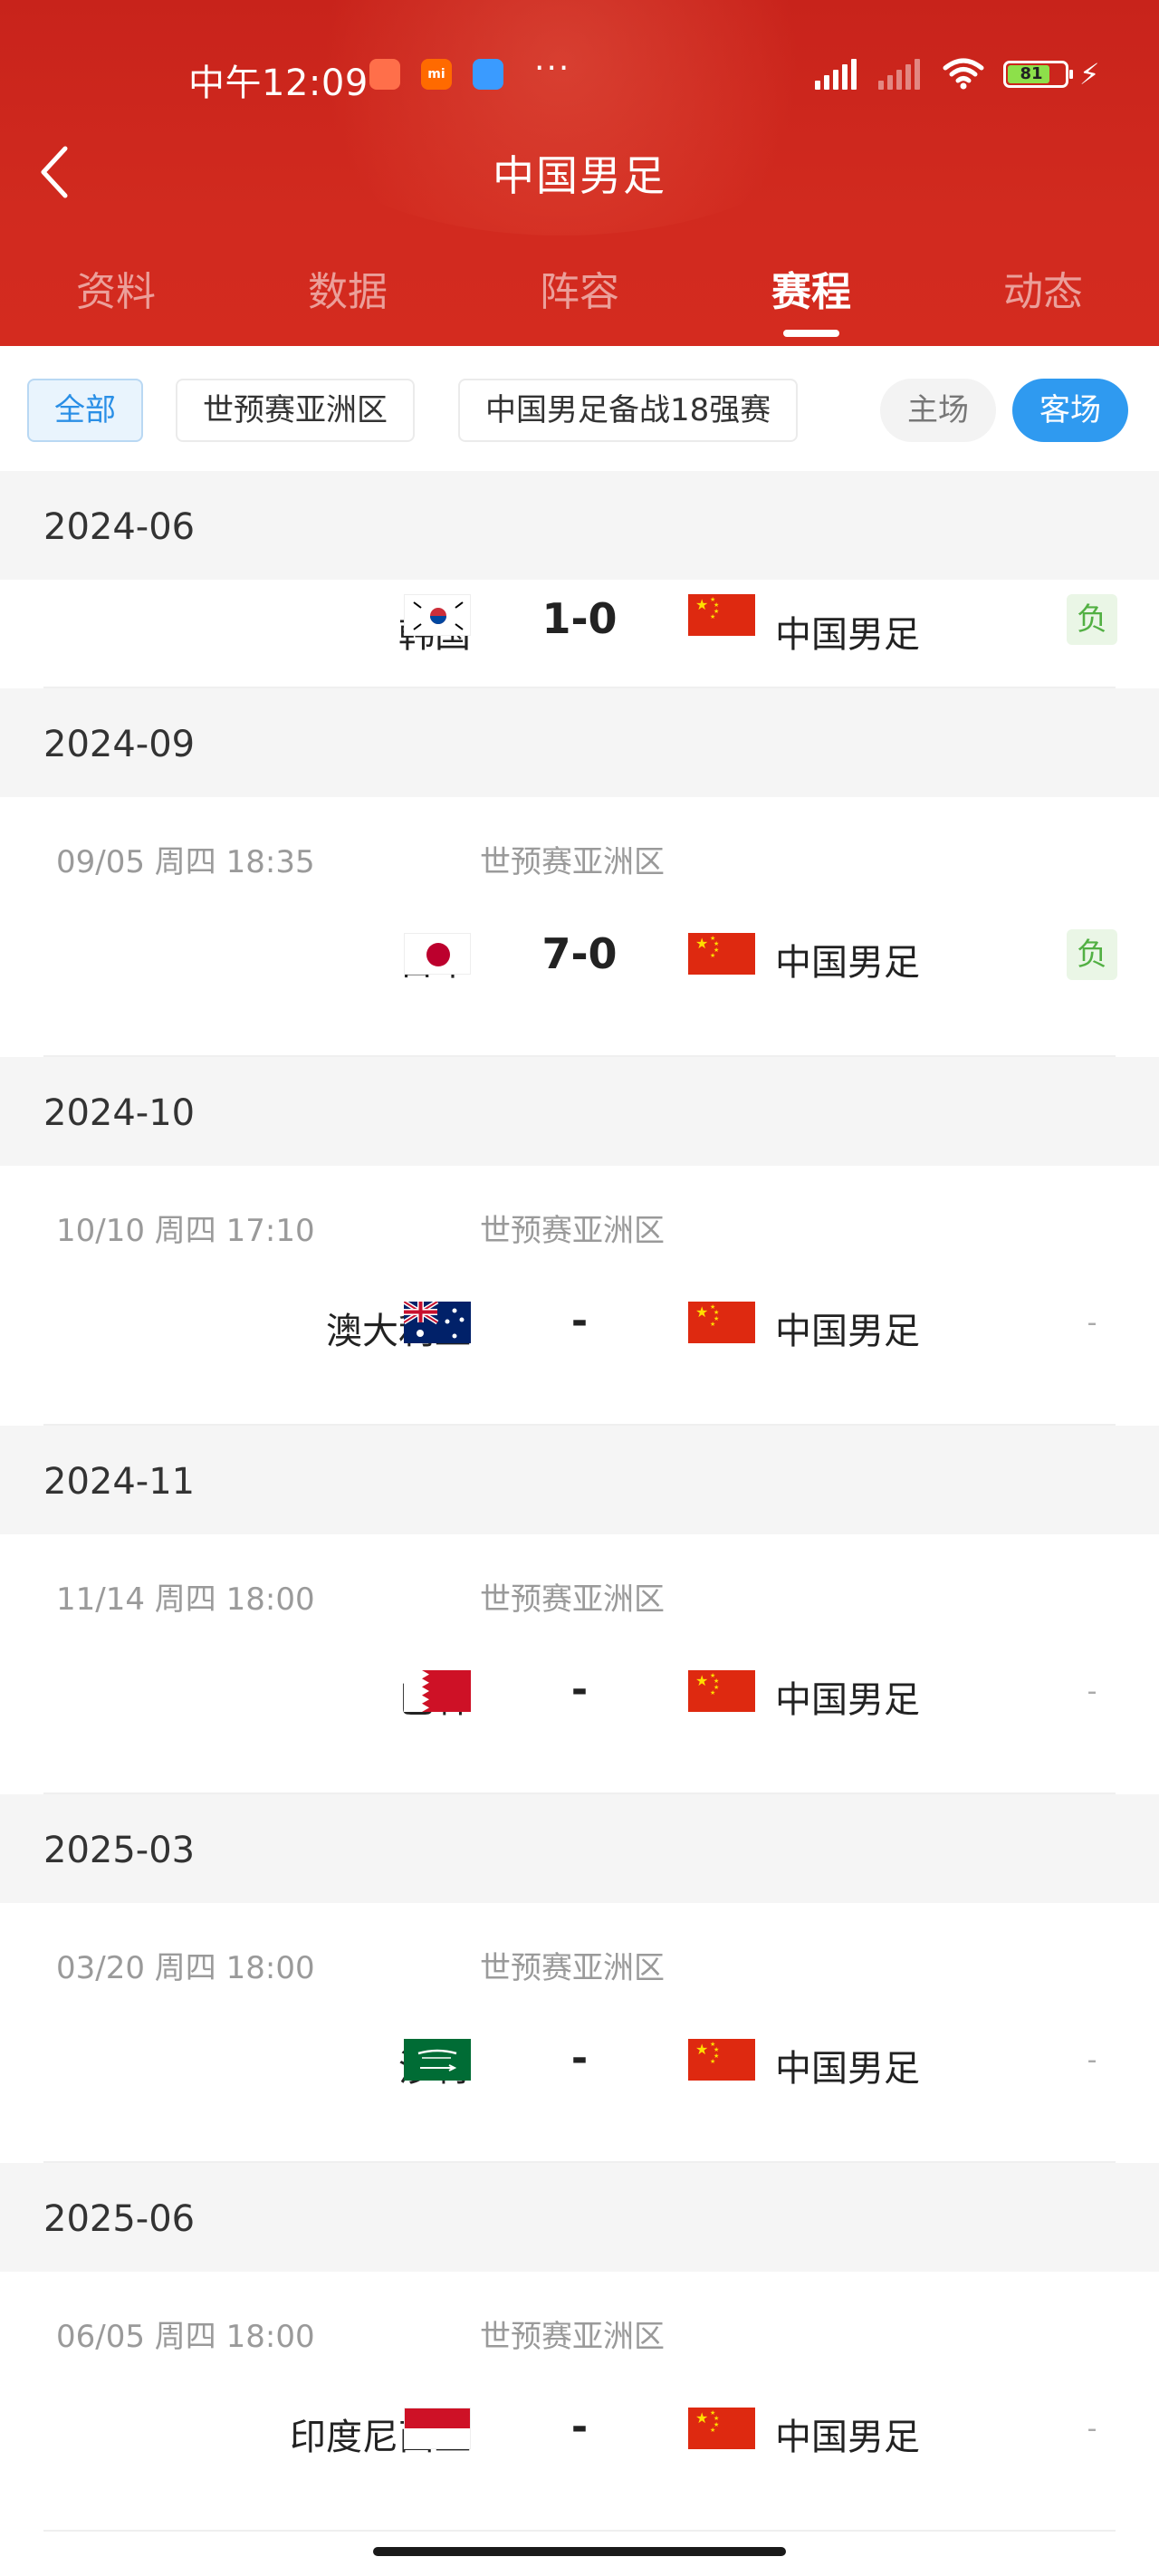 This screenshot has height=2576, width=1159. I want to click on match-date: 11/14 周四 18:00, so click(186, 1599).